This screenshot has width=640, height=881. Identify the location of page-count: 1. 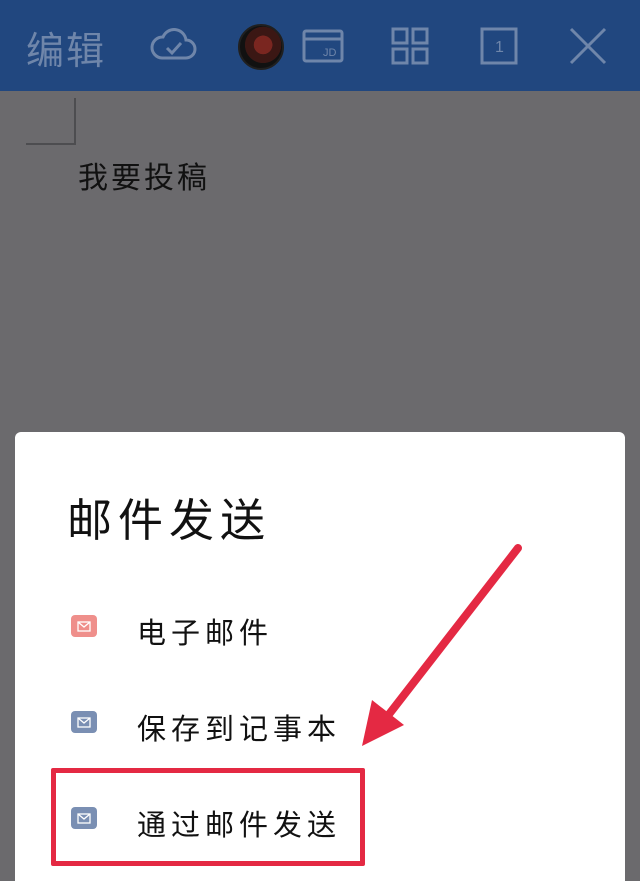
(499, 47).